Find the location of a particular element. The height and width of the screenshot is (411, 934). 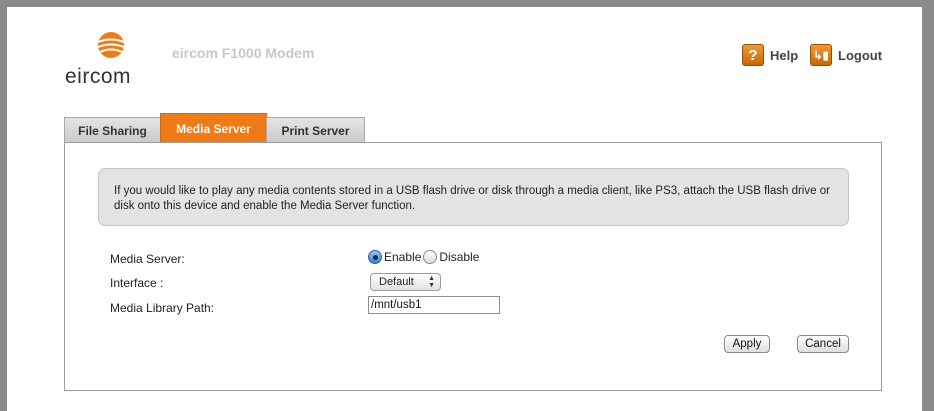

help-label: Help is located at coordinates (784, 55).